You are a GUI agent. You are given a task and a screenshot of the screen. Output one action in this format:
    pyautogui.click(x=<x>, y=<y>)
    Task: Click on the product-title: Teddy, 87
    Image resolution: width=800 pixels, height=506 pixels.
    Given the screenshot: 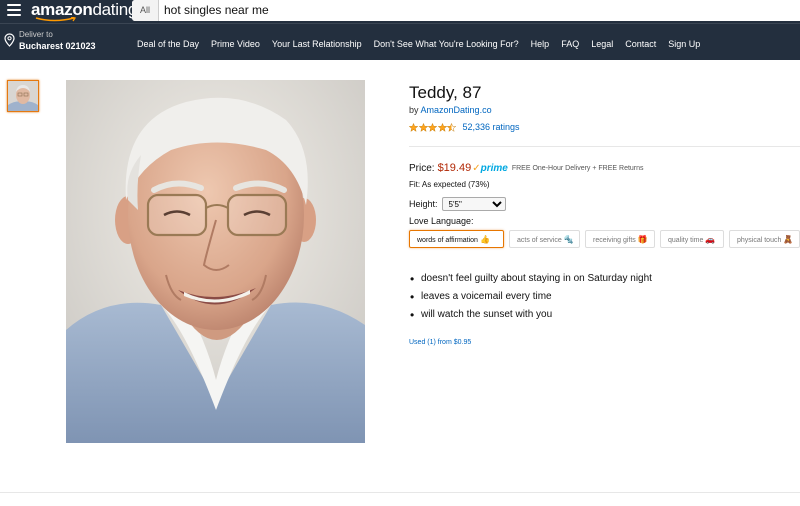 What is the action you would take?
    pyautogui.click(x=445, y=92)
    